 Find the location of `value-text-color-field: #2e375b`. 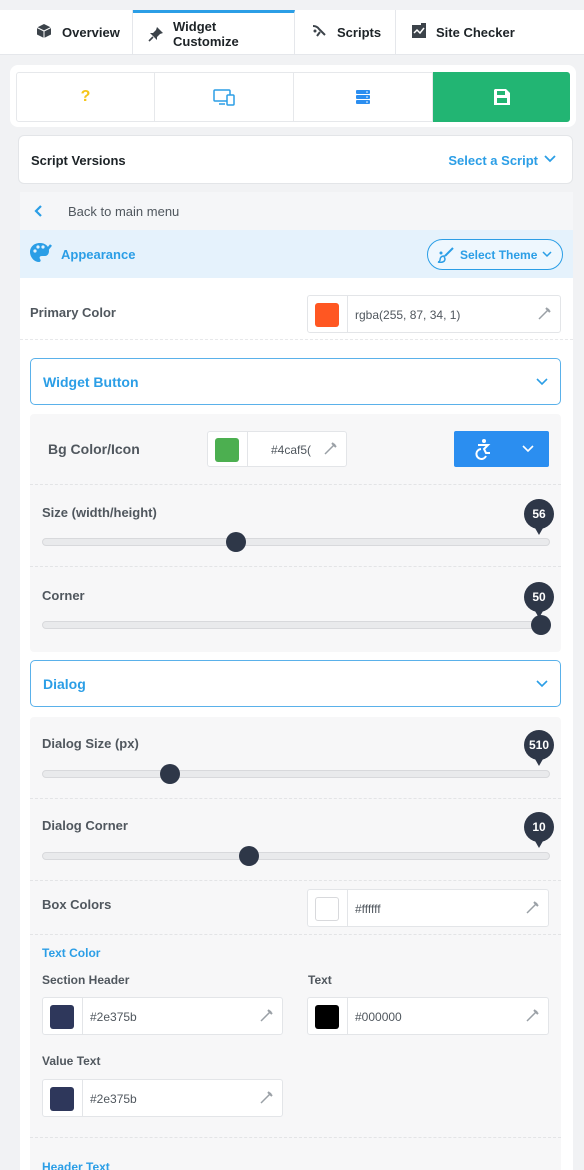

value-text-color-field: #2e375b is located at coordinates (162, 1098).